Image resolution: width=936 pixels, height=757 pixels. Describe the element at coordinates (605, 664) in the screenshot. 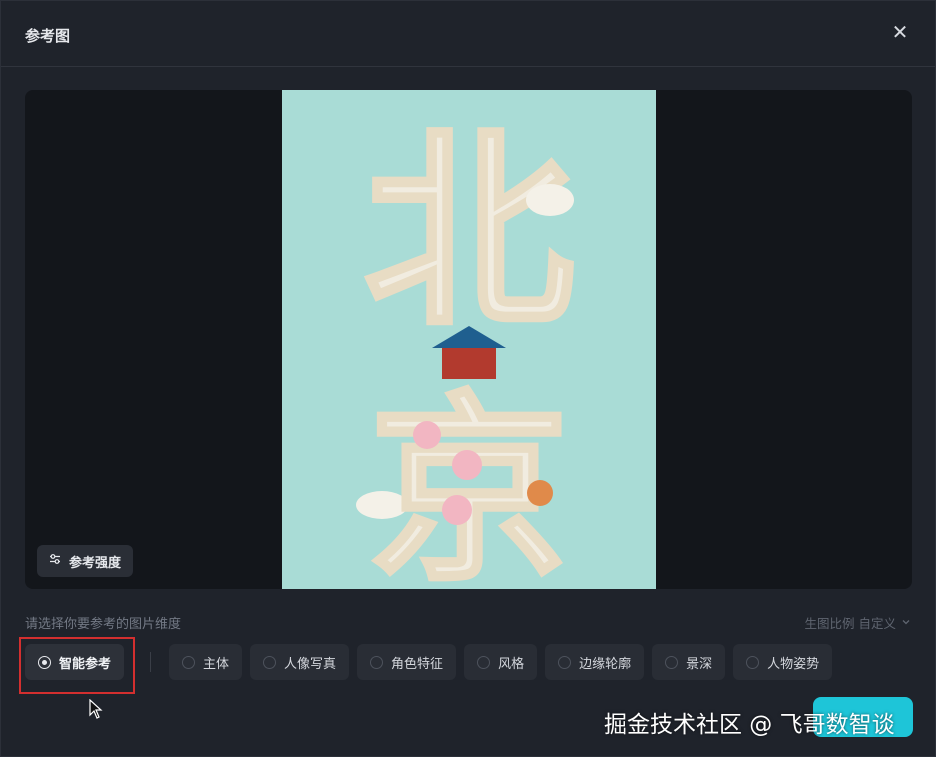

I see `option-label: 边缘轮廓` at that location.